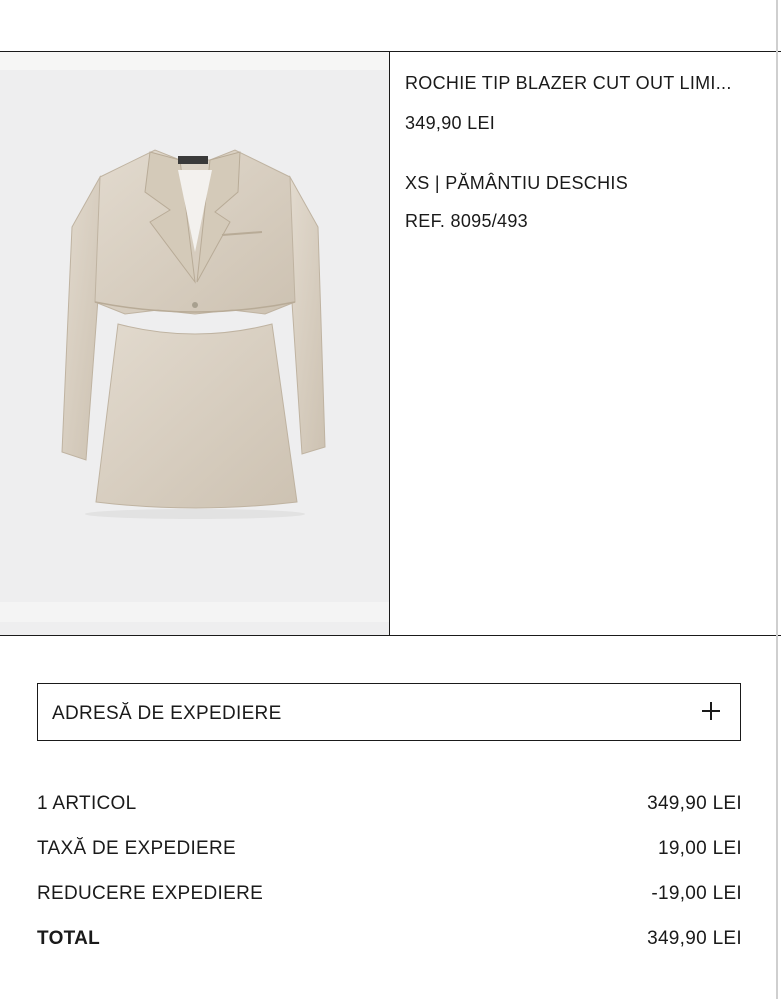 The height and width of the screenshot is (999, 781). Describe the element at coordinates (694, 938) in the screenshot. I see `total-value: 349,90 LEI` at that location.